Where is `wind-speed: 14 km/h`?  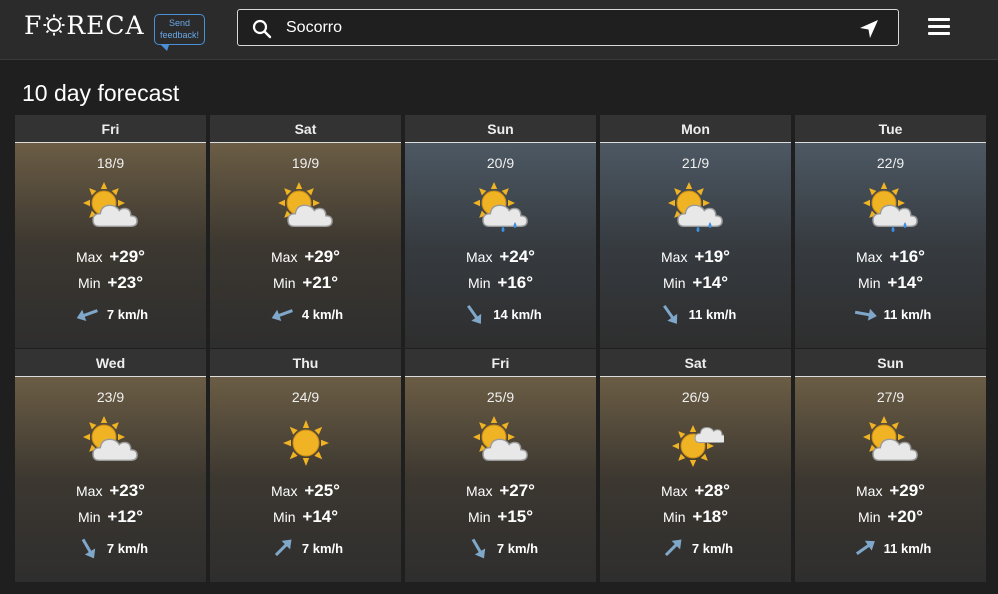 wind-speed: 14 km/h is located at coordinates (517, 314).